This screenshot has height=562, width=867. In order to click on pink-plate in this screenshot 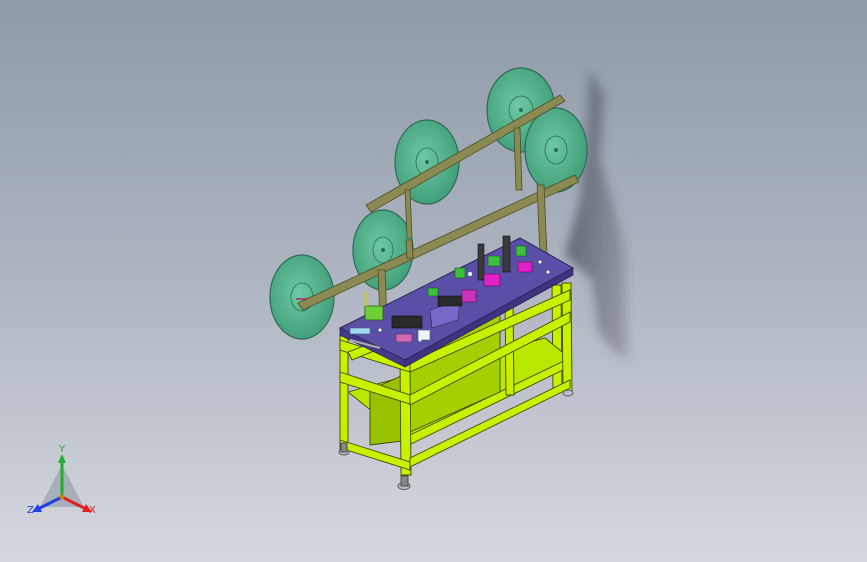, I will do `click(404, 338)`.